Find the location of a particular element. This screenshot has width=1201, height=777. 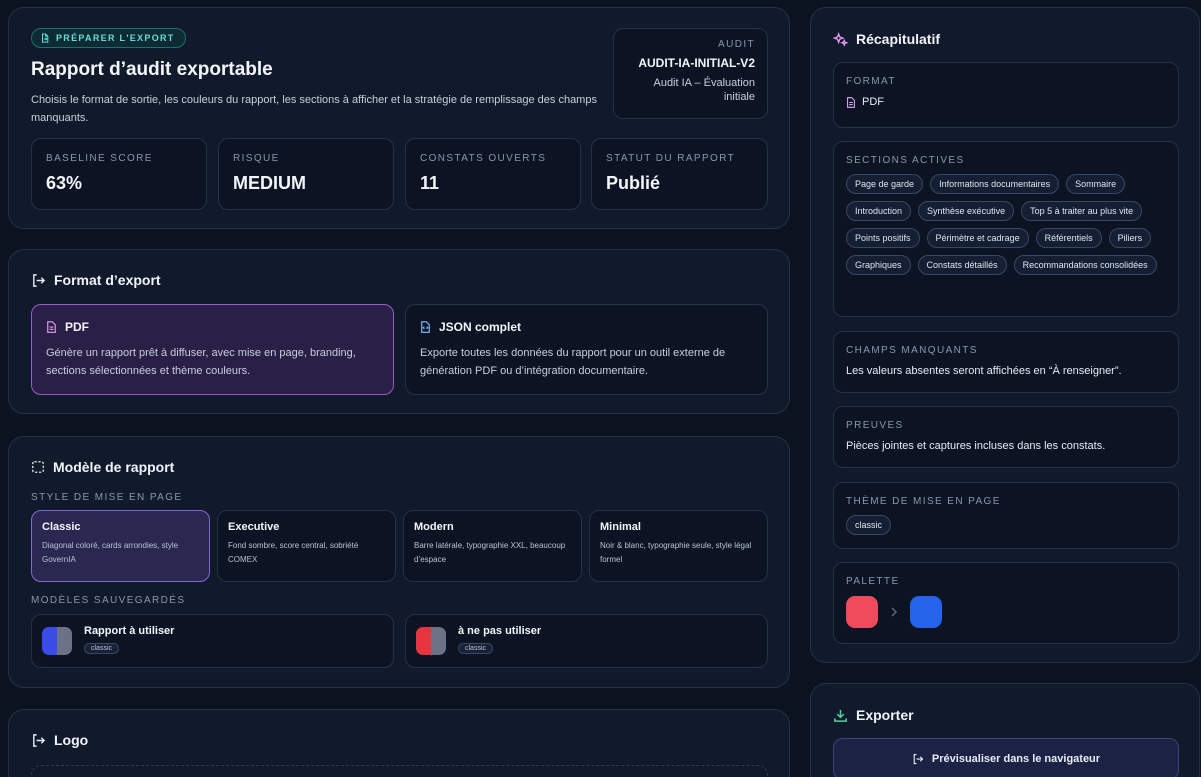

stat-value: 63% is located at coordinates (64, 183).